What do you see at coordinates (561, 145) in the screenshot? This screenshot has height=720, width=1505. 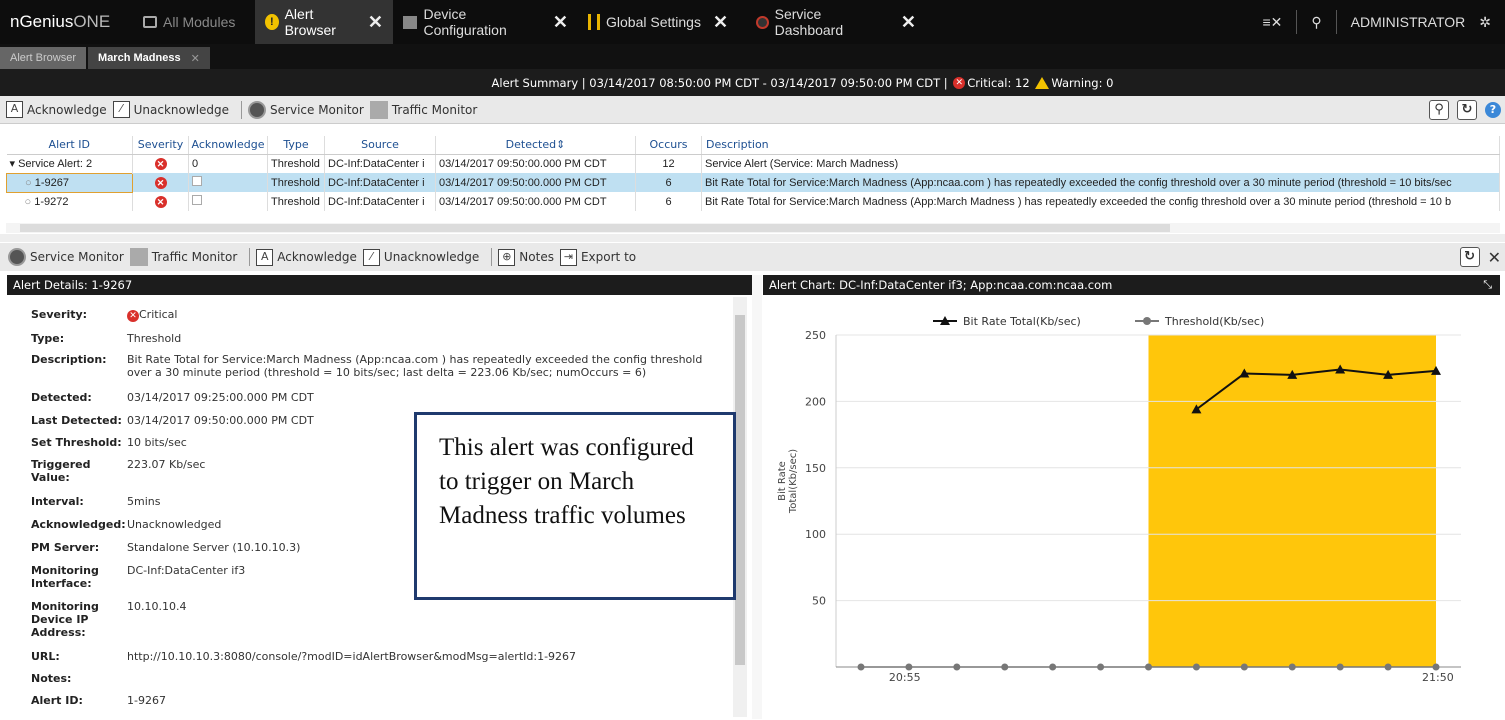 I see `sort-icon: ⇕` at bounding box center [561, 145].